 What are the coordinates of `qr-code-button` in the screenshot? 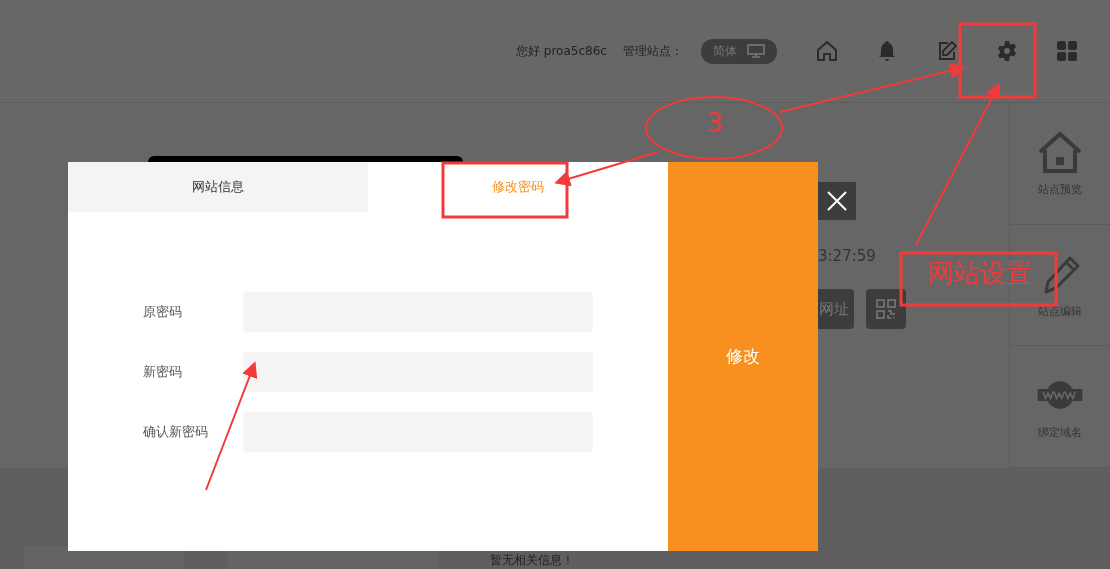 It's located at (886, 309).